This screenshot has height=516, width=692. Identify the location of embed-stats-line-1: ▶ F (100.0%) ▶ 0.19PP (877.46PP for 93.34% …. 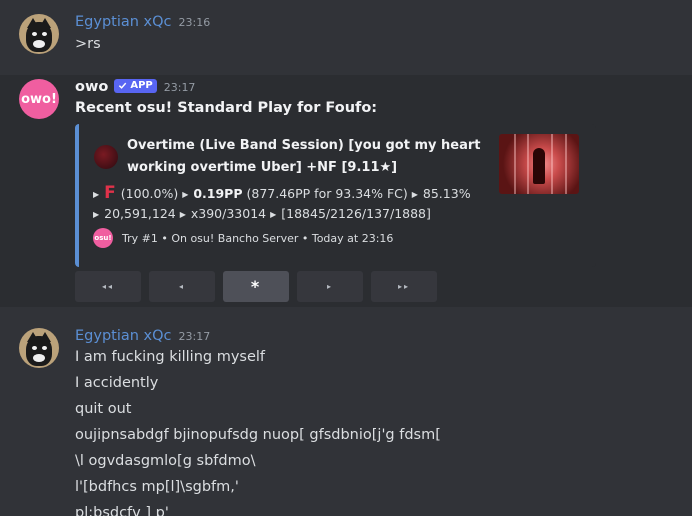
(282, 193).